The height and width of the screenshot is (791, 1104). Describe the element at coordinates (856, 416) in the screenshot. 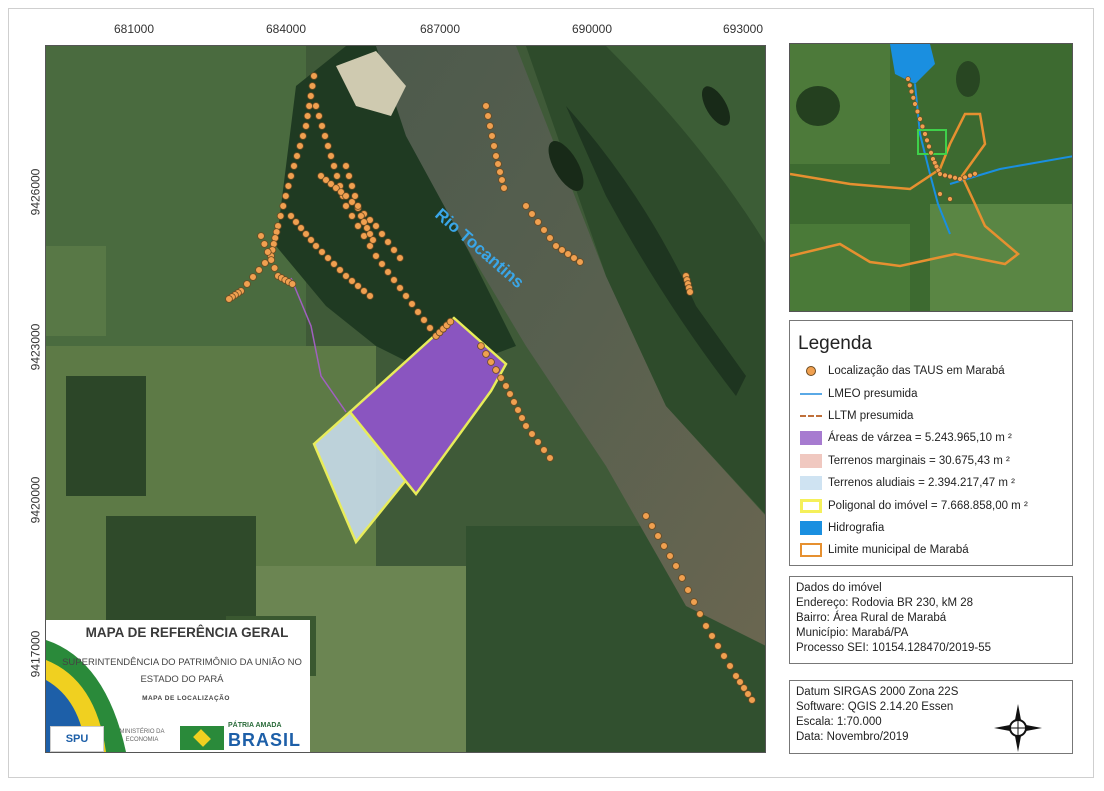

I see `legend-item-lltm: LLTM presumida` at that location.